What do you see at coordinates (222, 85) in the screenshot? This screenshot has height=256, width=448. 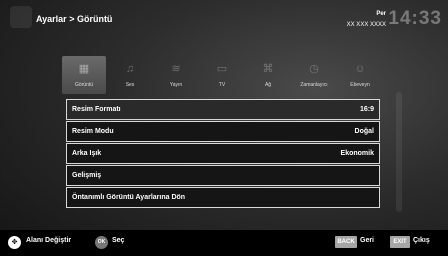 I see `tab-label: TV` at bounding box center [222, 85].